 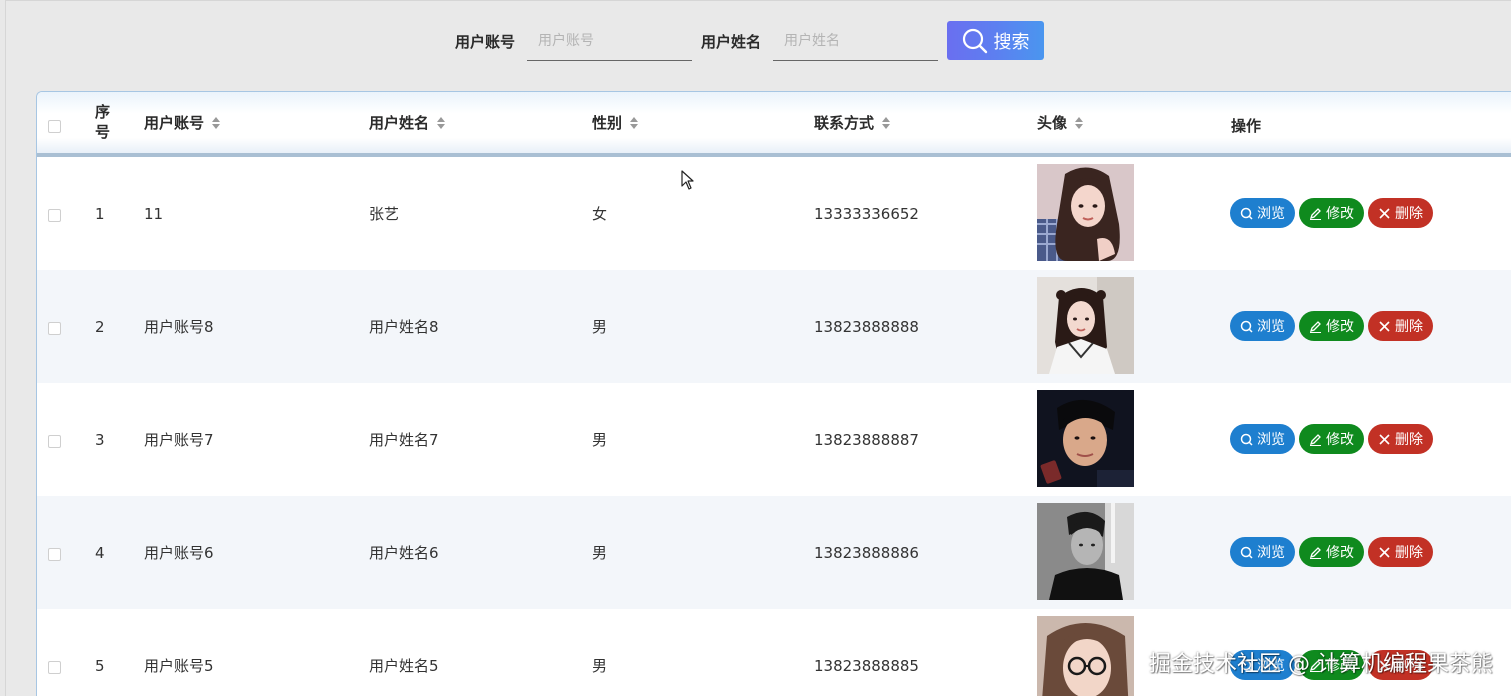 I want to click on row-account: 11, so click(x=154, y=213).